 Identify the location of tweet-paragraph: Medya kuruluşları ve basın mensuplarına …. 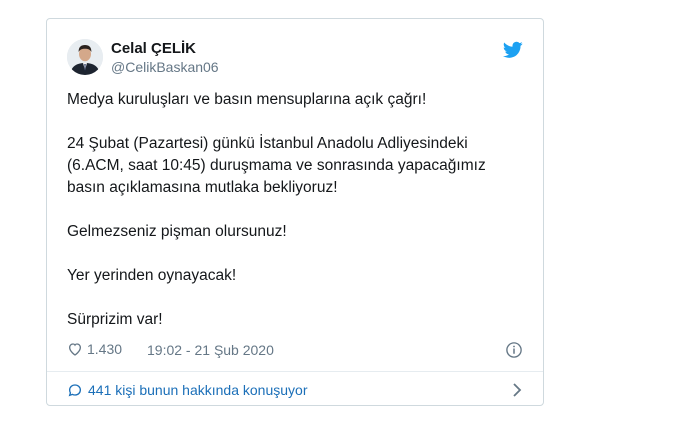
(247, 99).